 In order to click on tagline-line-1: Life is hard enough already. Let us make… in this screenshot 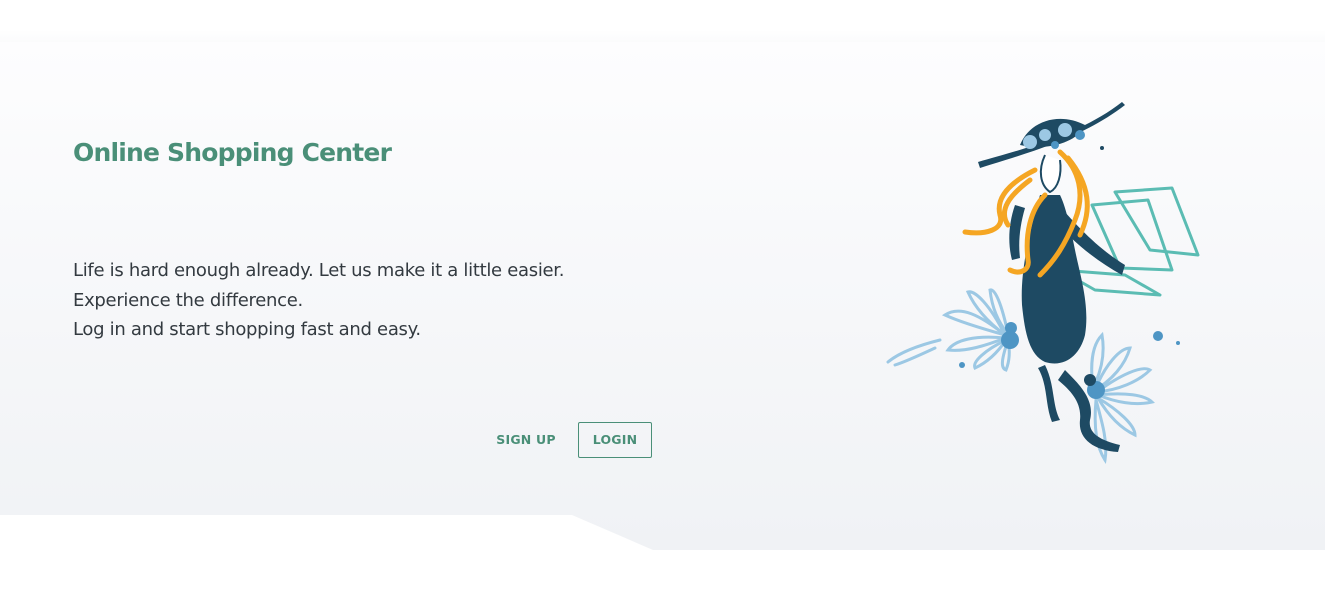, I will do `click(319, 270)`.